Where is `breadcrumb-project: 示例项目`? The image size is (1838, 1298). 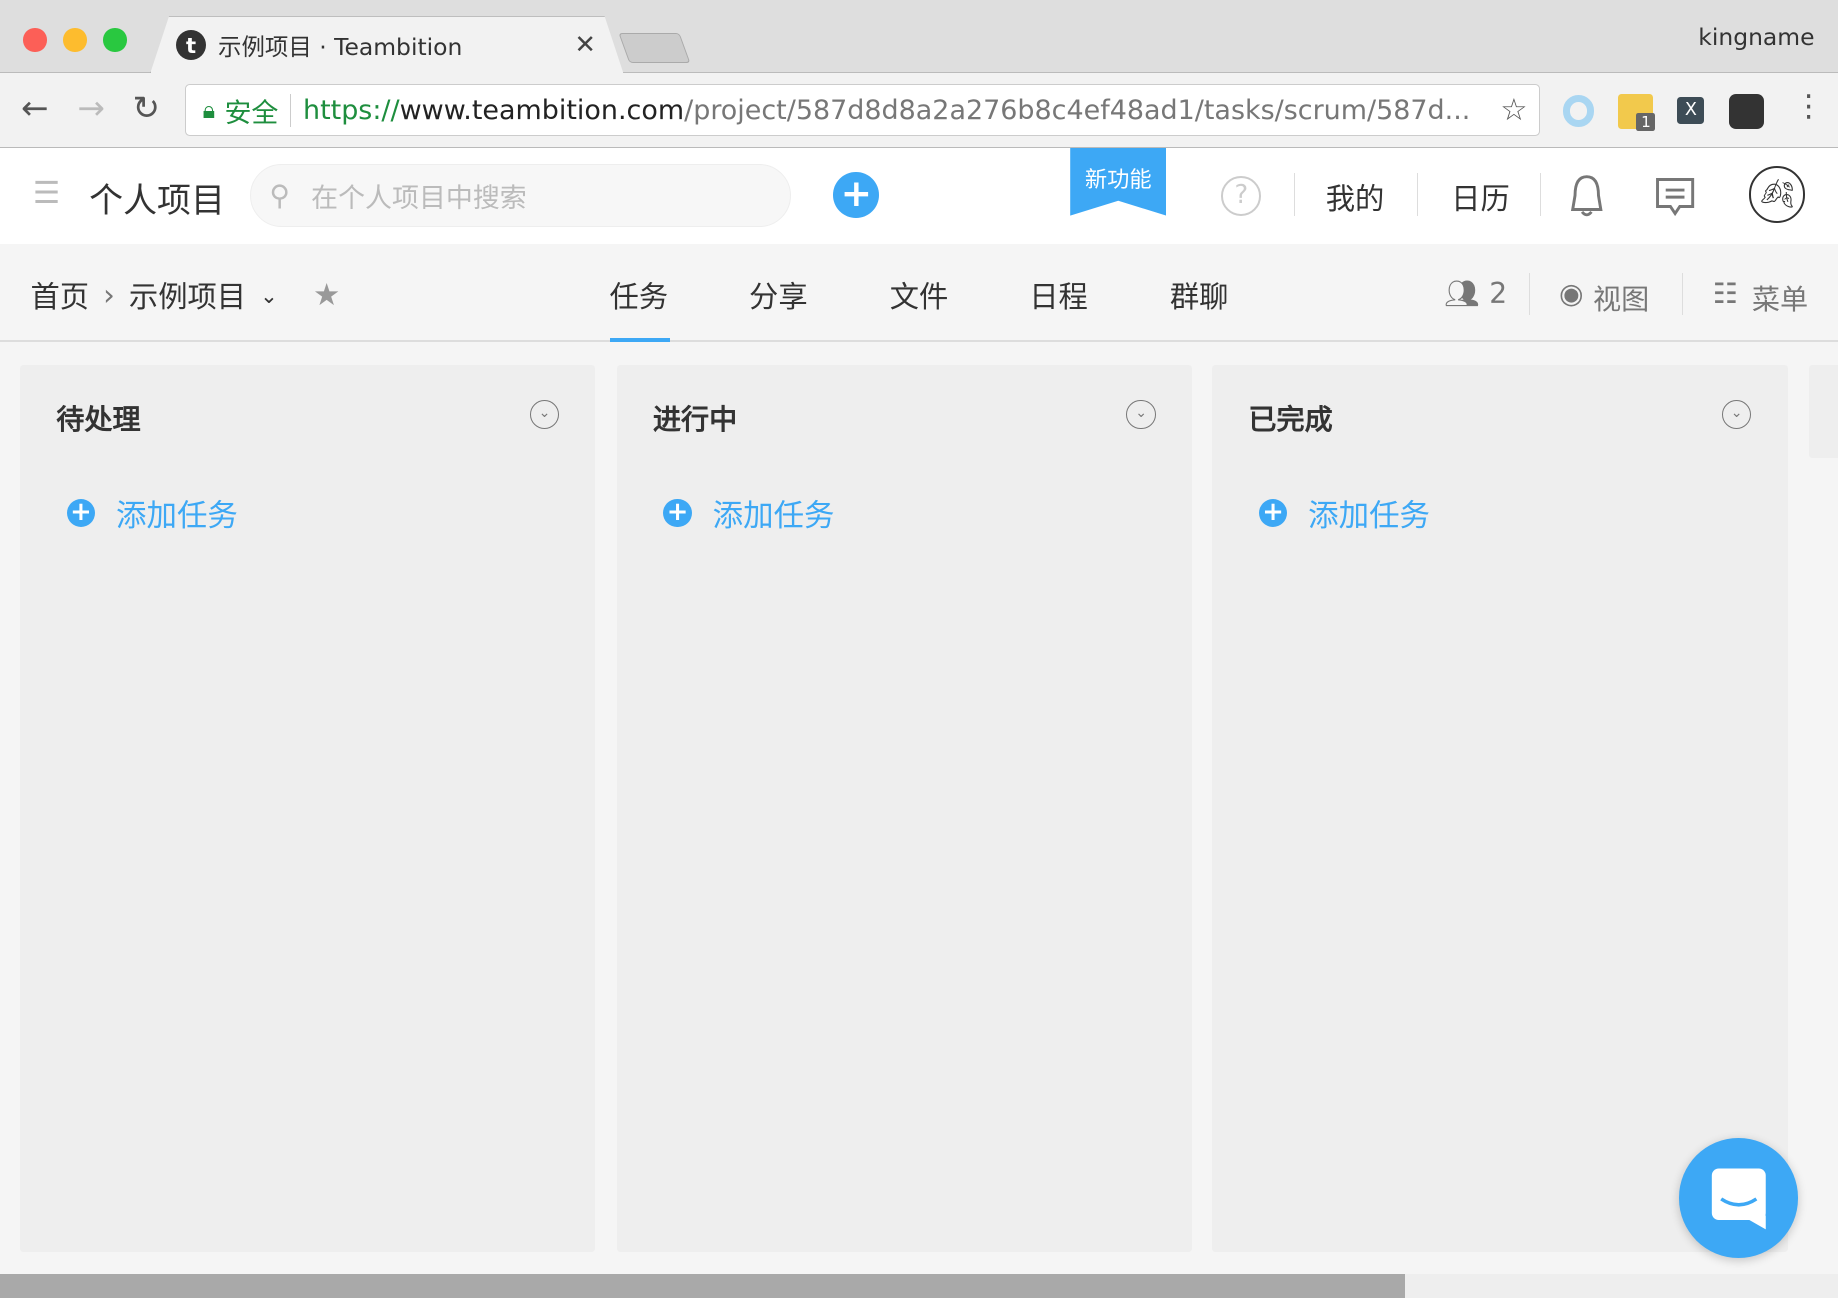 breadcrumb-project: 示例项目 is located at coordinates (187, 295).